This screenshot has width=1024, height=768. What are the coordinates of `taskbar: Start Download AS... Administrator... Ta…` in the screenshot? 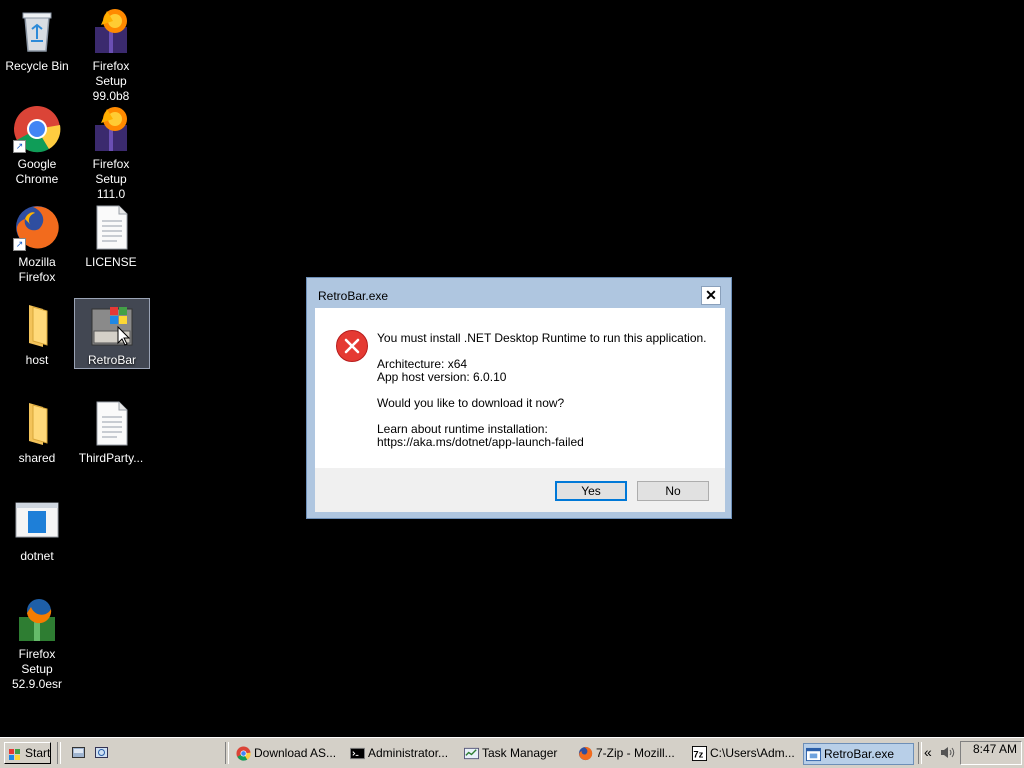 It's located at (512, 752).